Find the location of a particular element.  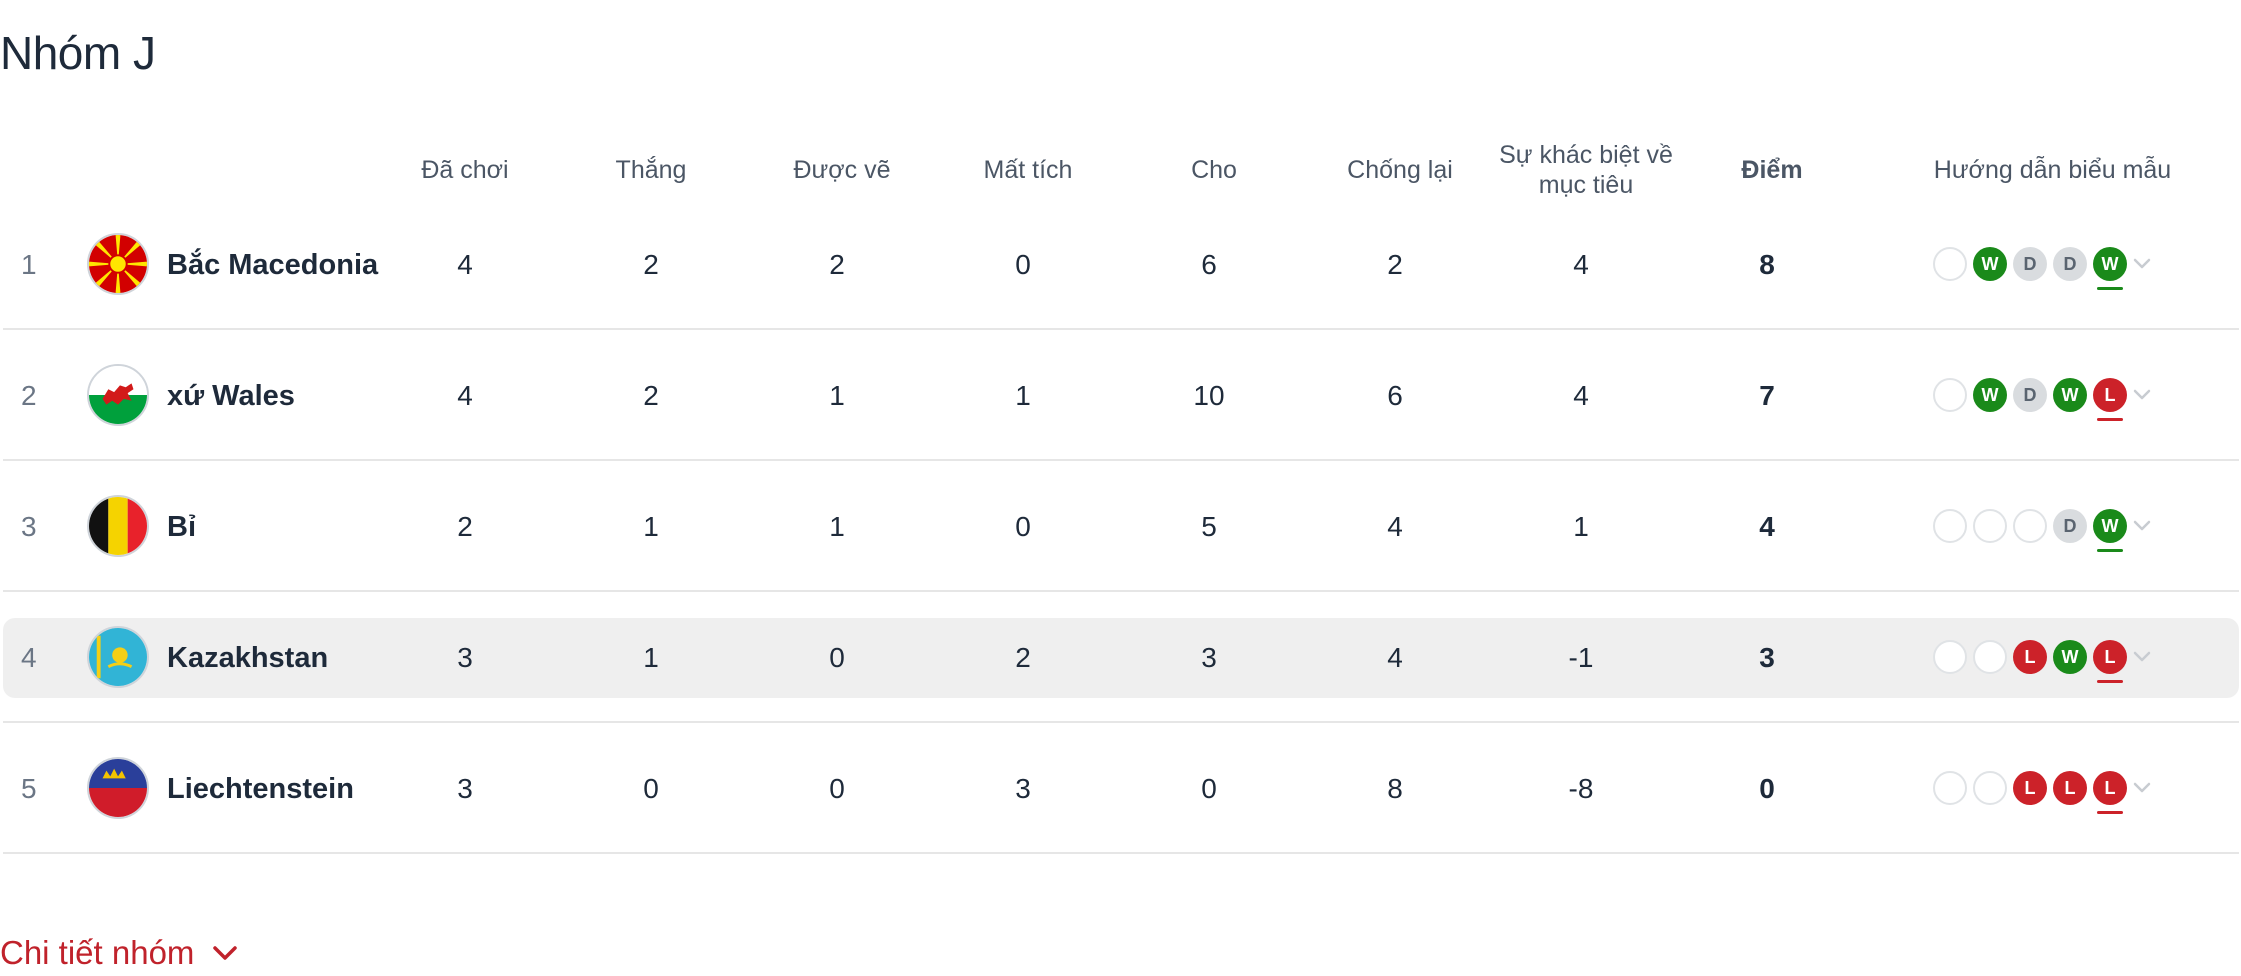

stat-pts: 7 is located at coordinates (1767, 395).